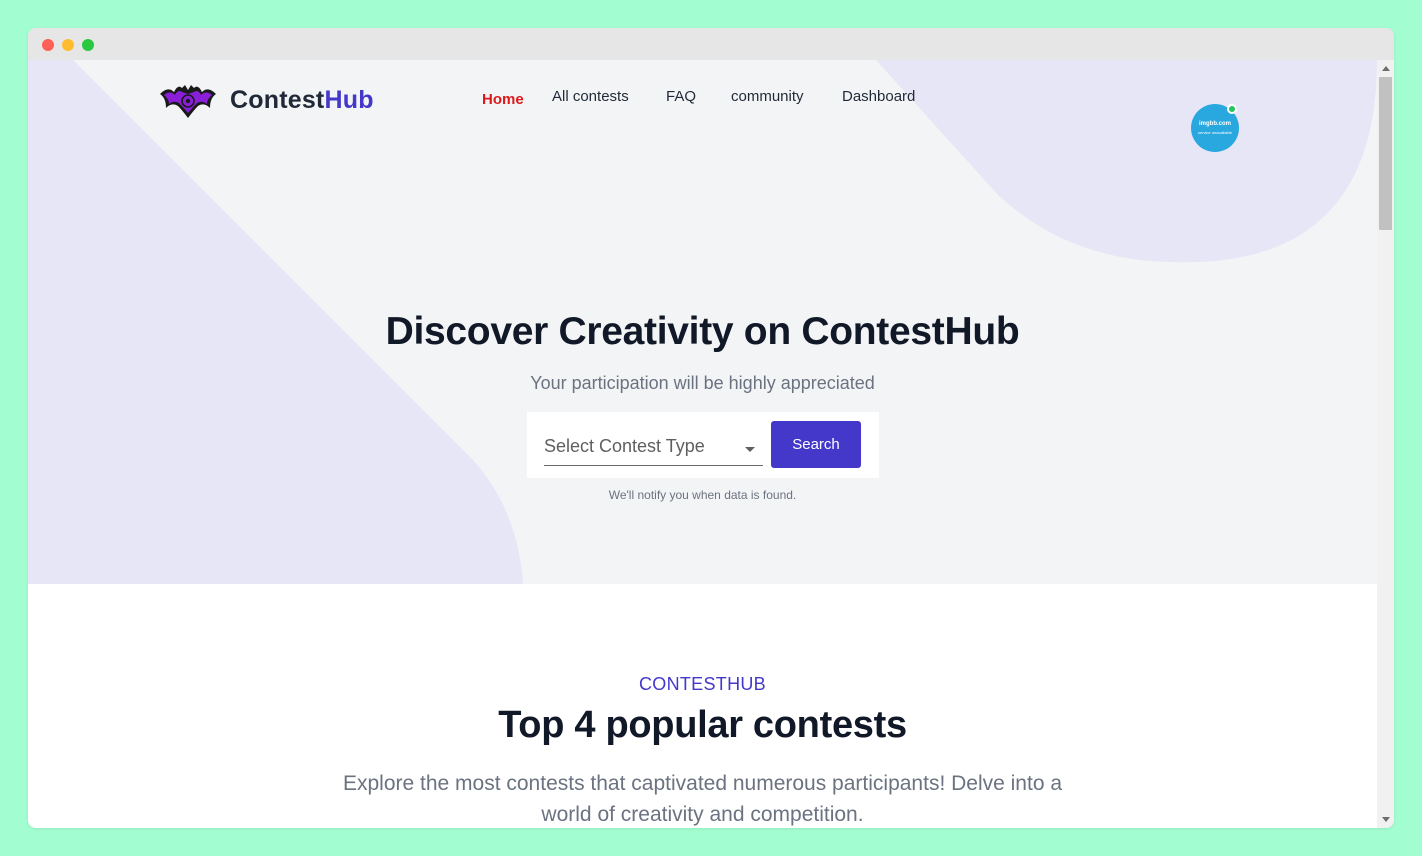 This screenshot has width=1422, height=856. I want to click on contest-type-select: Select Contest Type, so click(653, 449).